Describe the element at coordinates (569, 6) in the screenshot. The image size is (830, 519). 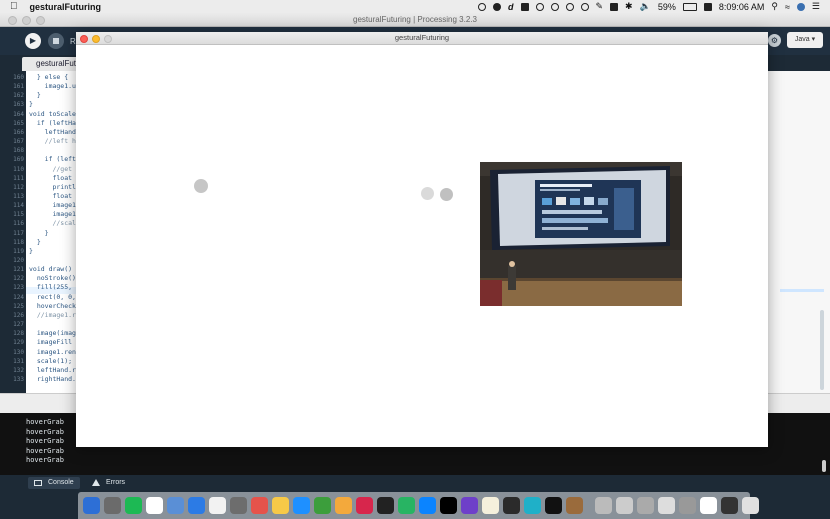
I see `refresh-icon` at that location.